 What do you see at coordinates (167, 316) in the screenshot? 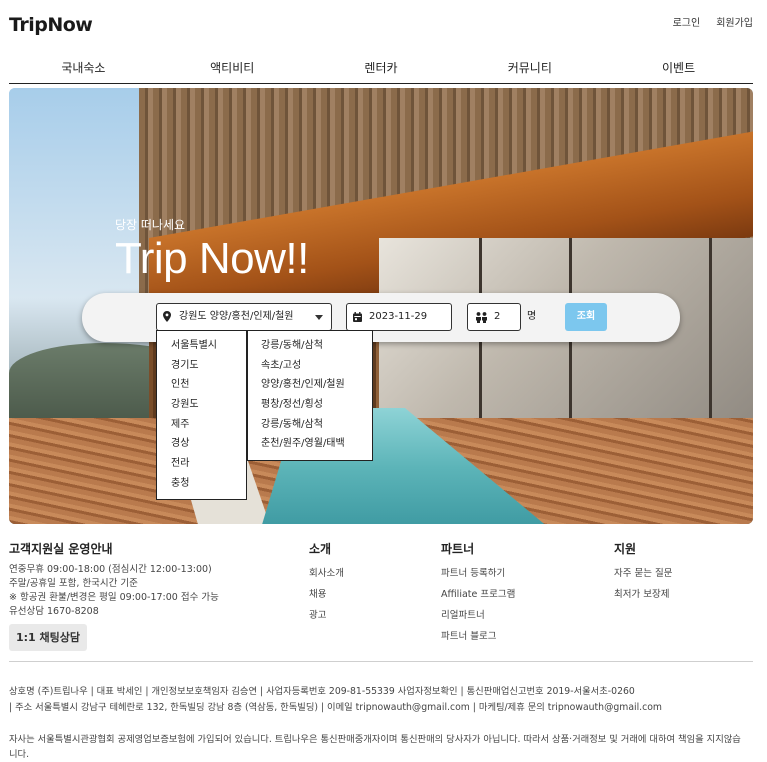
I see `location-pin-icon` at bounding box center [167, 316].